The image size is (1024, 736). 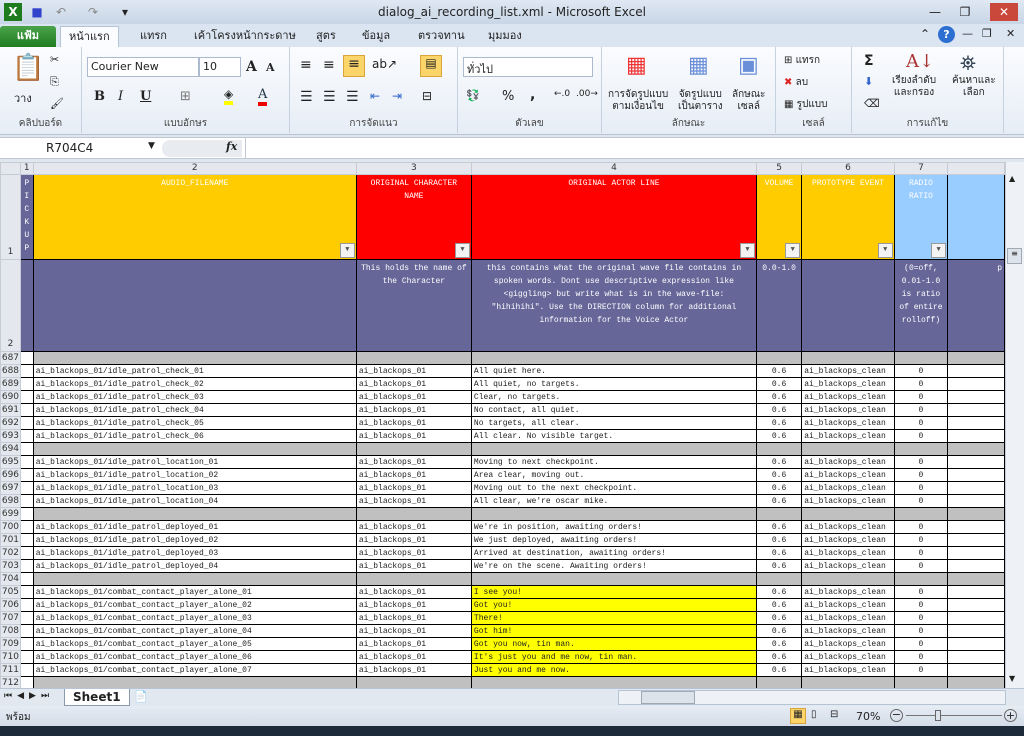 What do you see at coordinates (798, 716) in the screenshot?
I see `normal-view-icon: ▦` at bounding box center [798, 716].